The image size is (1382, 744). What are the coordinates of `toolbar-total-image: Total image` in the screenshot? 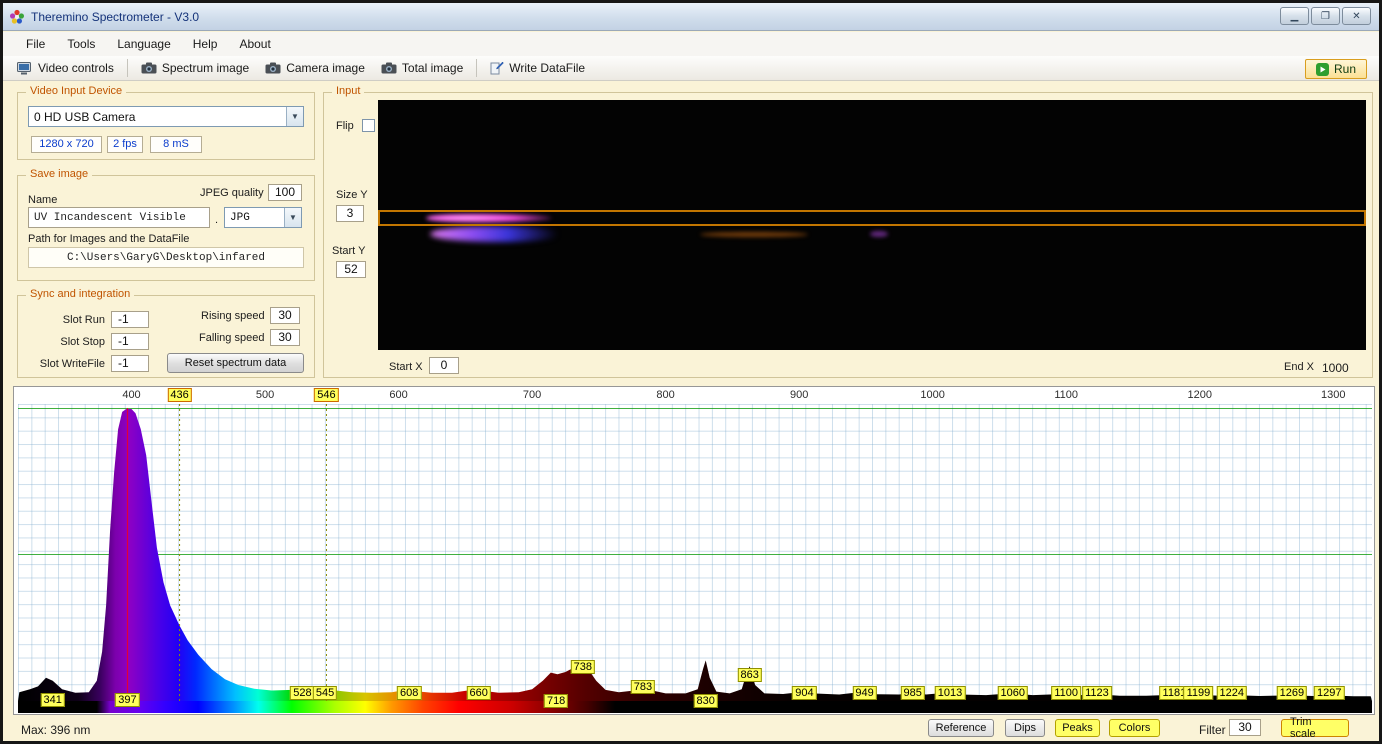 It's located at (422, 68).